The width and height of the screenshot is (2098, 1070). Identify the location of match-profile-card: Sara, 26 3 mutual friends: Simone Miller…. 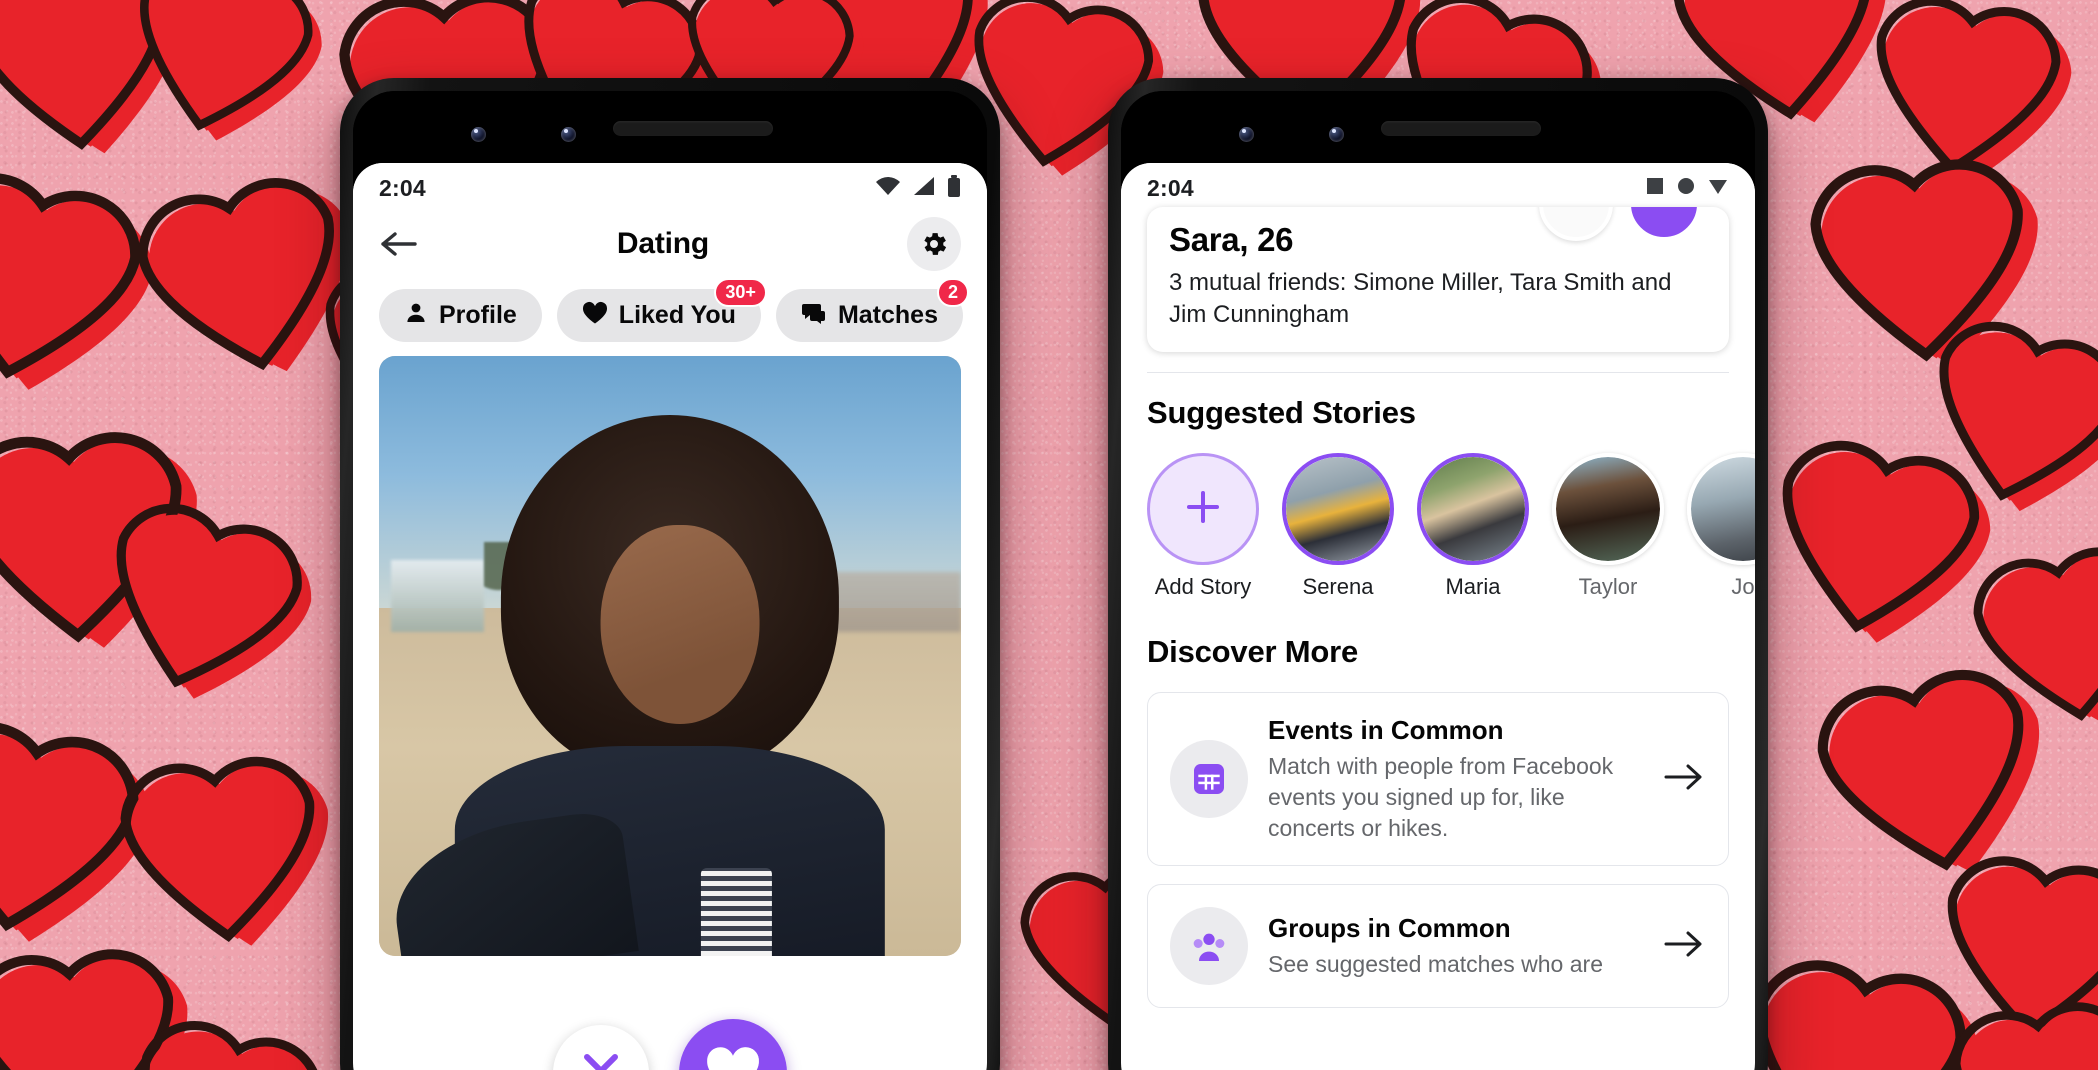
(1438, 280).